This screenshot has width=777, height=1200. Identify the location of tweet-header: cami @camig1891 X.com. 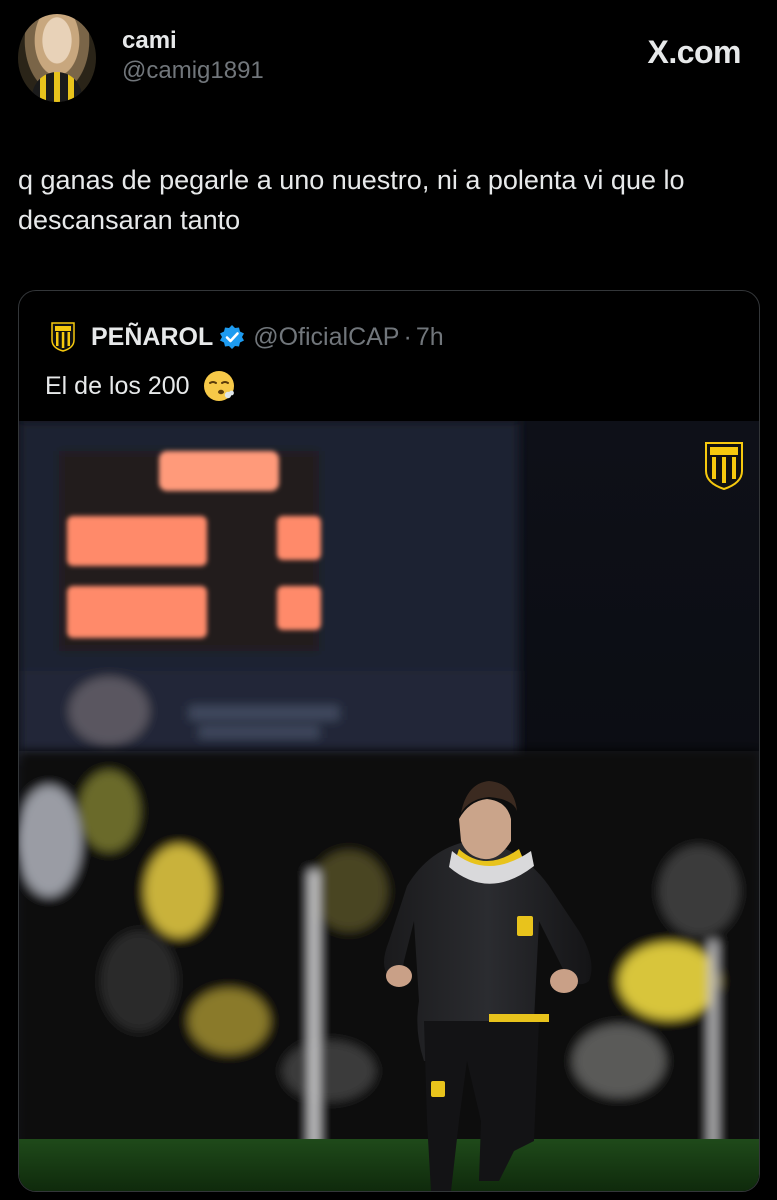
(379, 59).